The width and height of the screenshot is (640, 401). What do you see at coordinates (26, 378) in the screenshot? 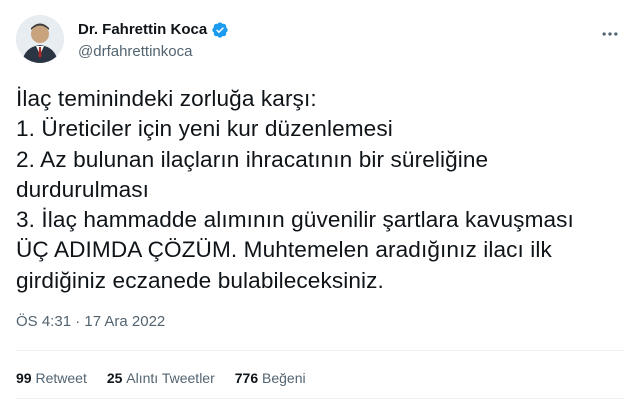
I see `retweets-count: 99` at bounding box center [26, 378].